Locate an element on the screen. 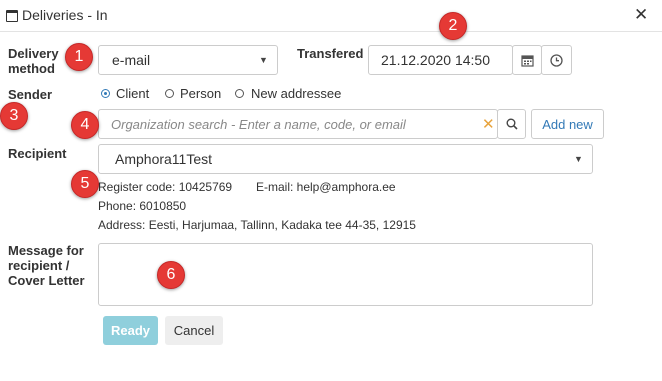 The width and height of the screenshot is (662, 381). message-label: Message for recipient / Cover Letter is located at coordinates (46, 265).